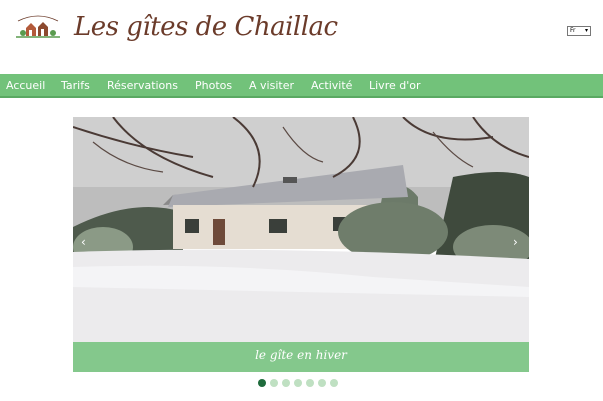 The image size is (603, 401). Describe the element at coordinates (83, 242) in the screenshot. I see `chevron-left-icon: ‹` at that location.